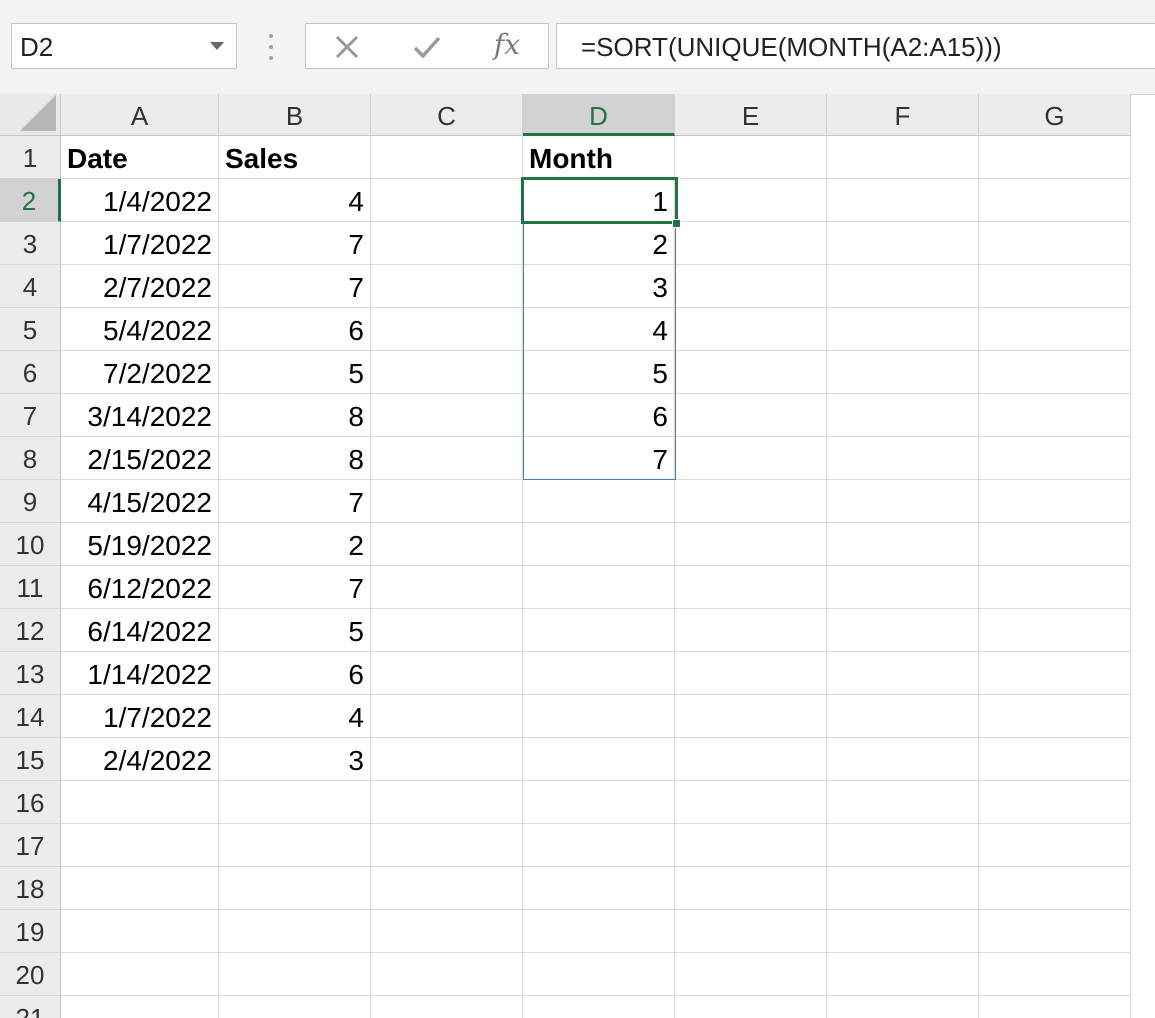 Image resolution: width=1155 pixels, height=1018 pixels. I want to click on cell-b8: 8, so click(295, 458).